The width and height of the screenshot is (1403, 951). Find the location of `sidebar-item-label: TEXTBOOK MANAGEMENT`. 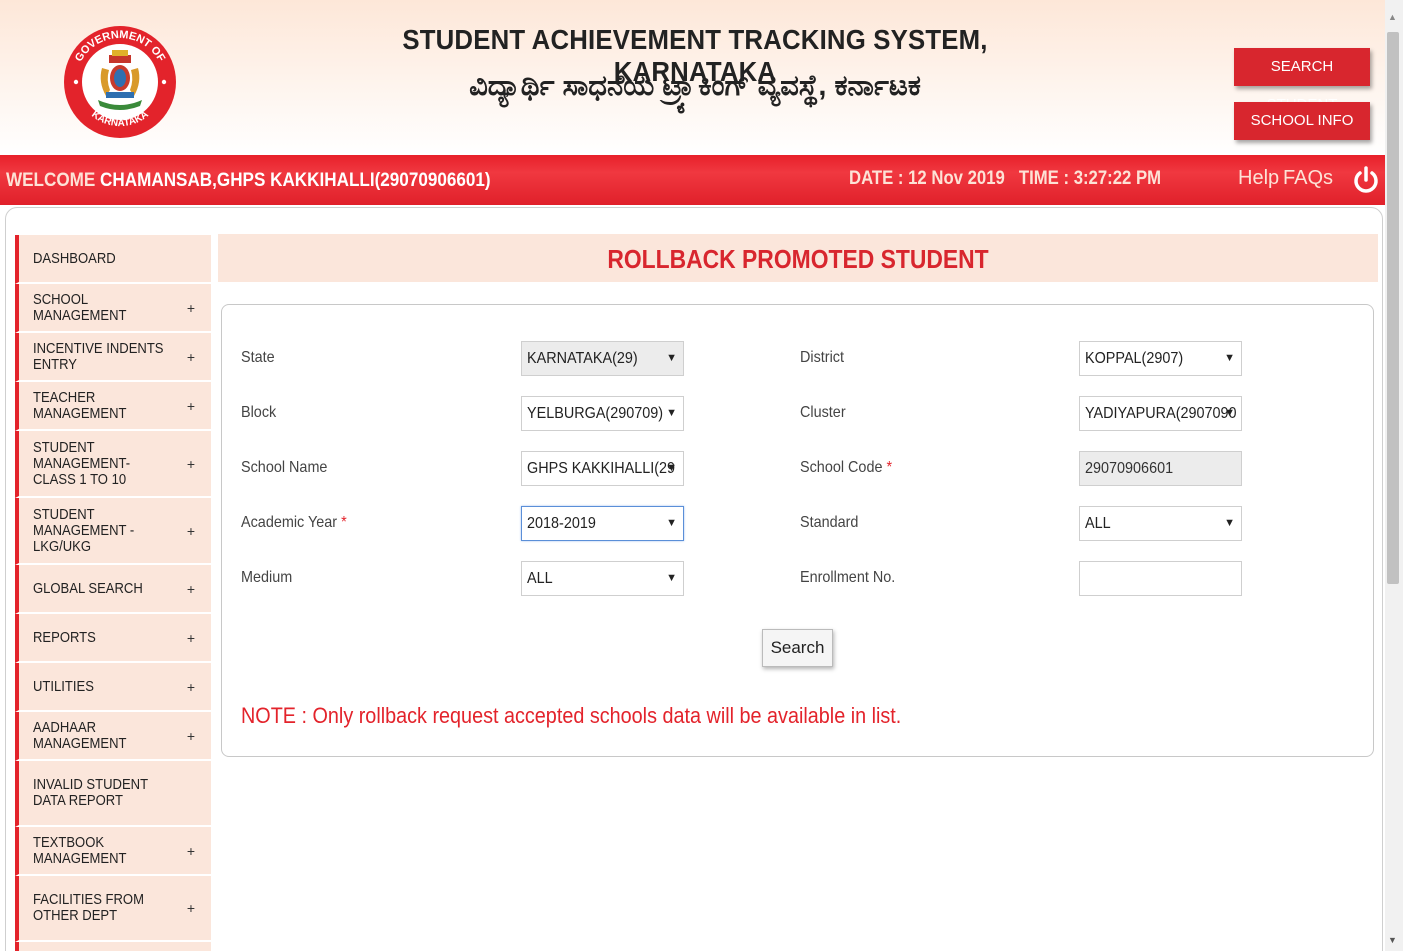

sidebar-item-label: TEXTBOOK MANAGEMENT is located at coordinates (80, 850).